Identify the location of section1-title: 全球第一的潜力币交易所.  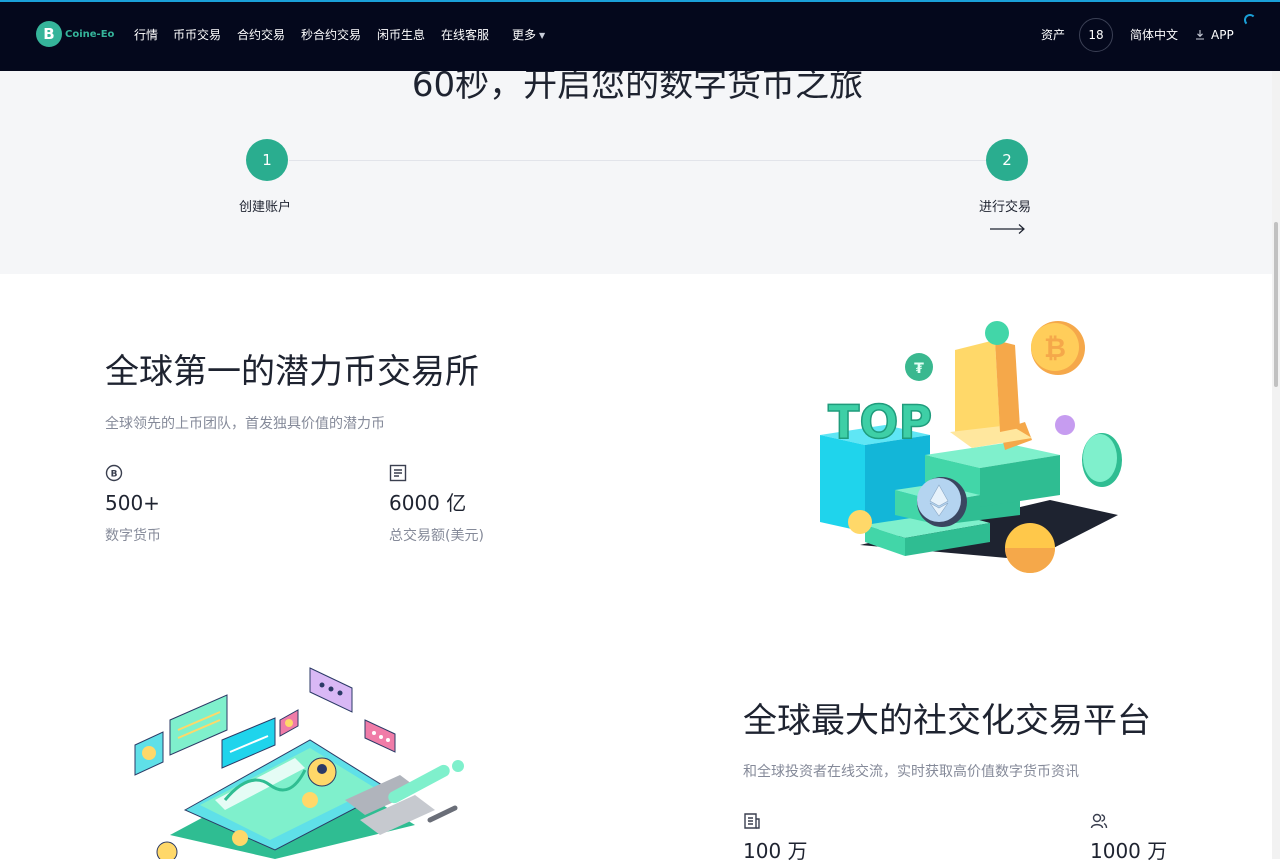
(292, 372).